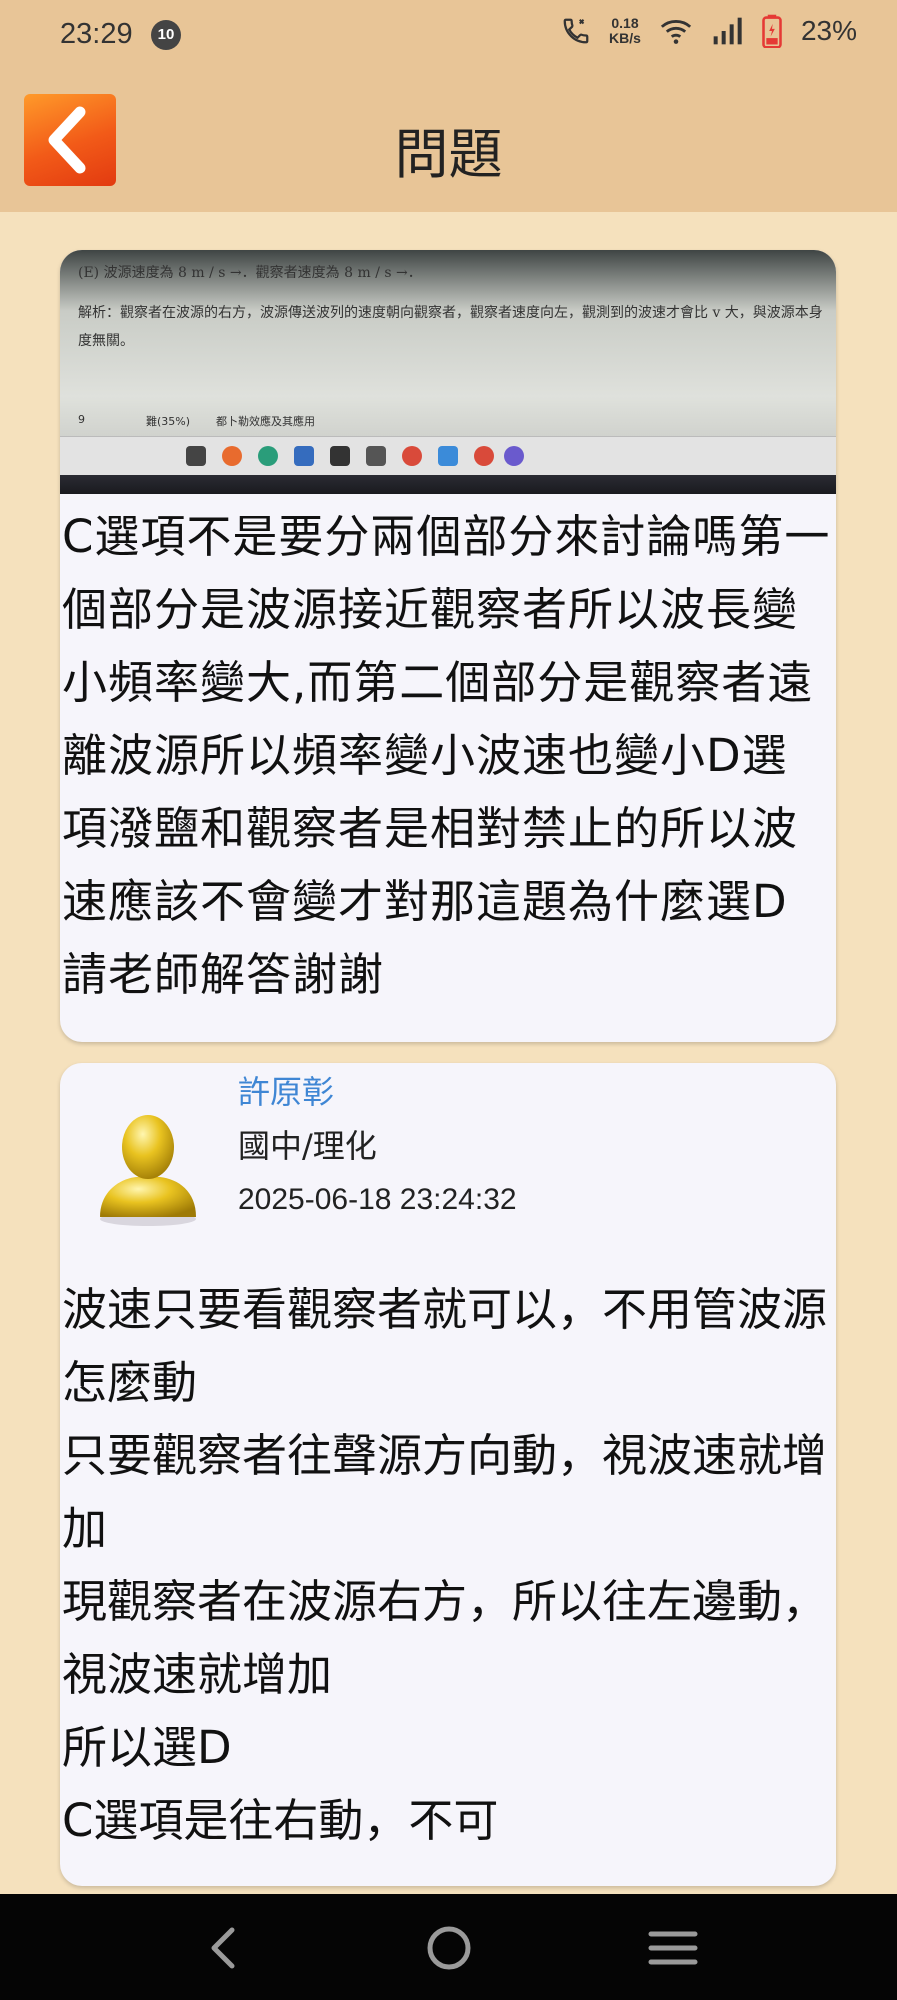 This screenshot has height=2000, width=897. I want to click on photo-footer-mid: 難(35%), so click(168, 421).